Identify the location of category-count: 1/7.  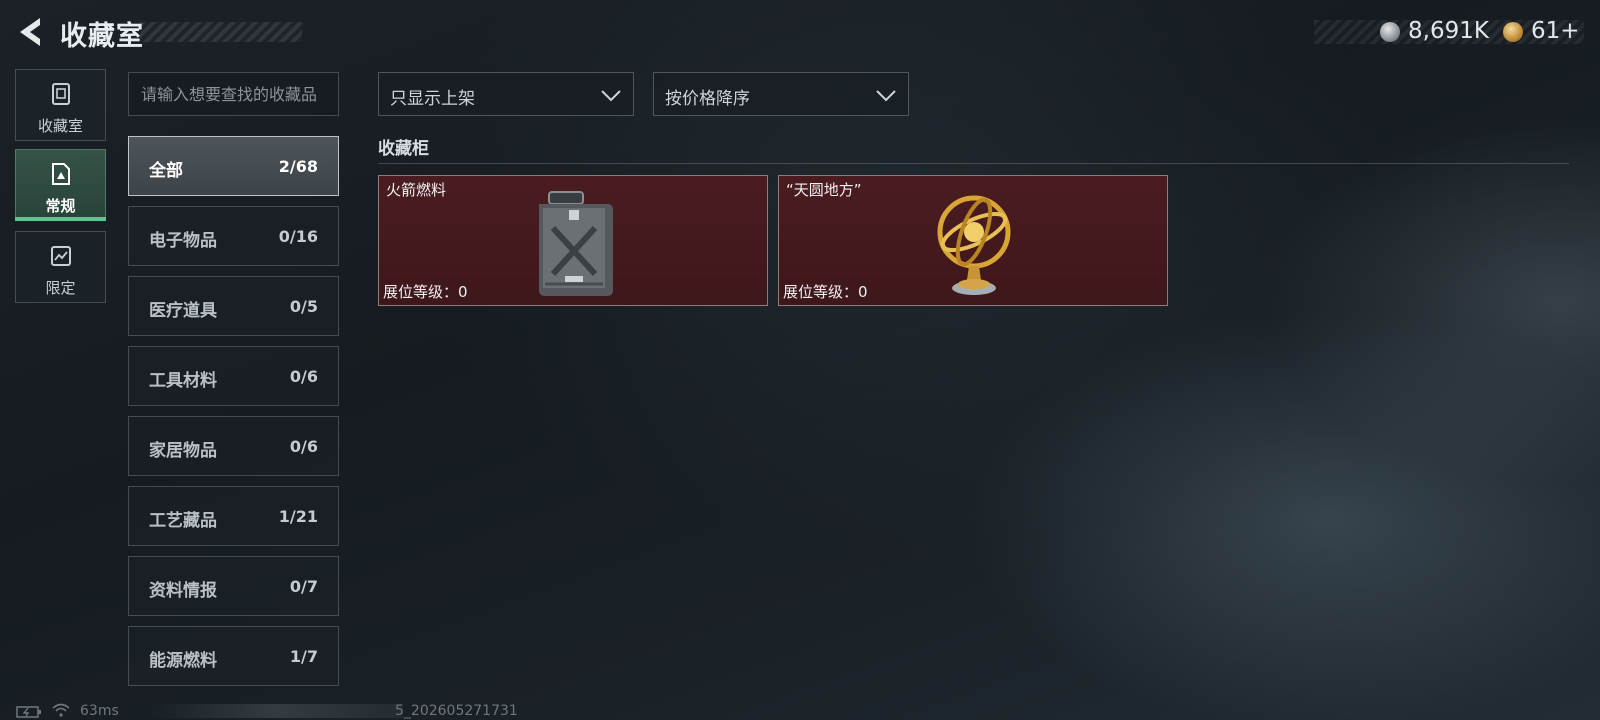
(303, 656).